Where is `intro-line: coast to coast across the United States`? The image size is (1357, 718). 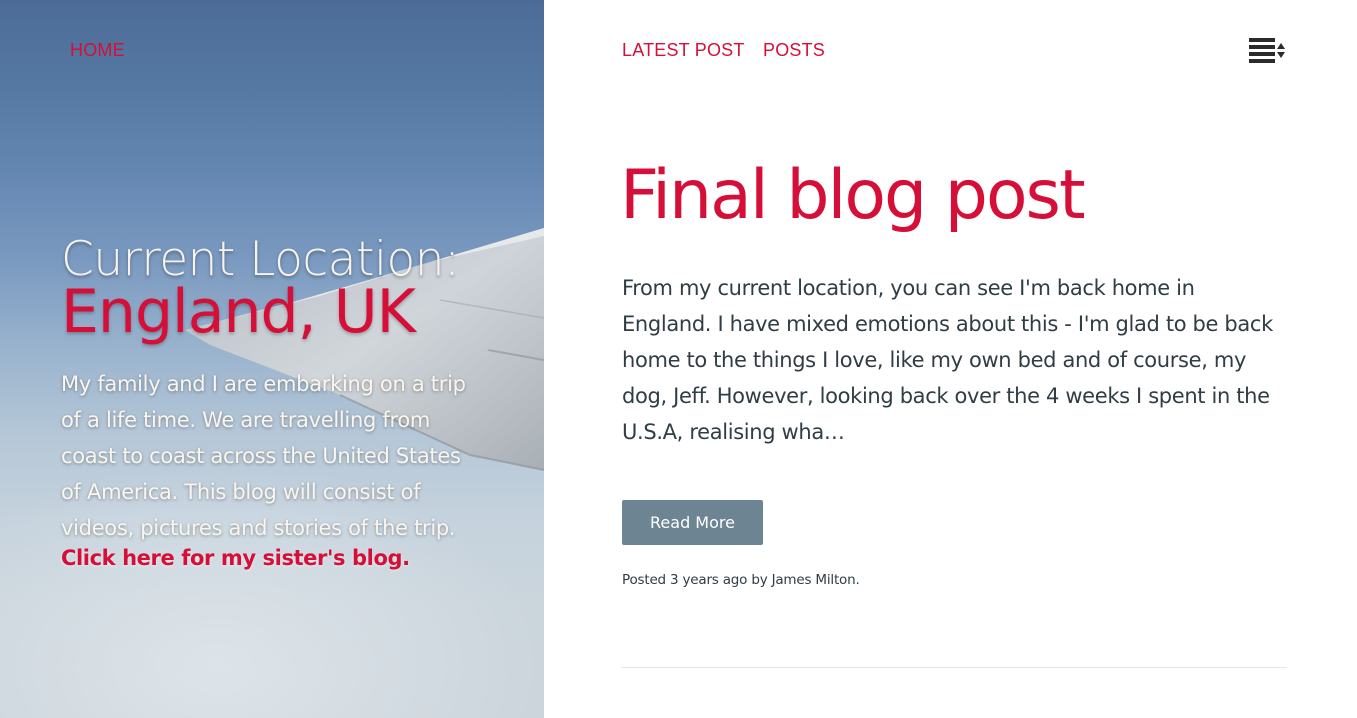 intro-line: coast to coast across the United States is located at coordinates (261, 456).